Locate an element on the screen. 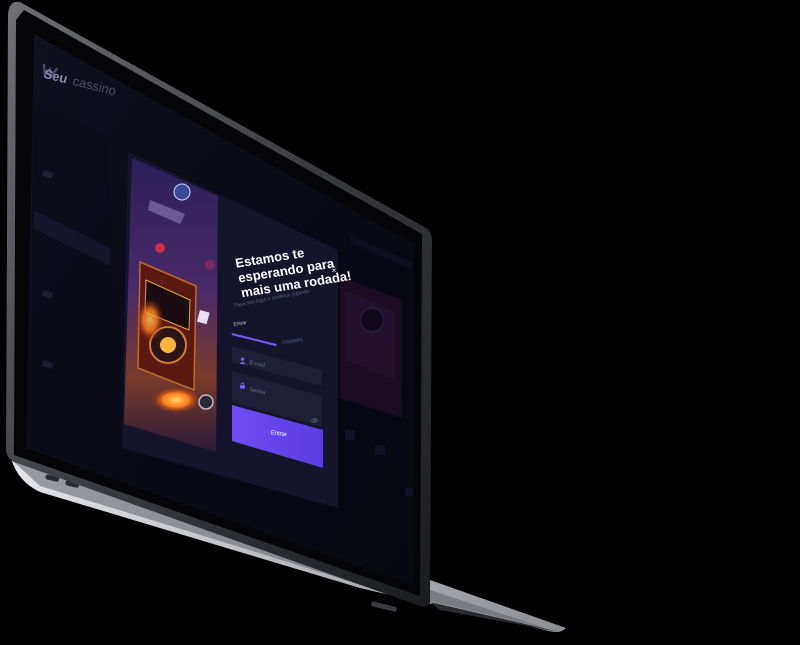 This screenshot has height=645, width=800. eye-icon is located at coordinates (314, 420).